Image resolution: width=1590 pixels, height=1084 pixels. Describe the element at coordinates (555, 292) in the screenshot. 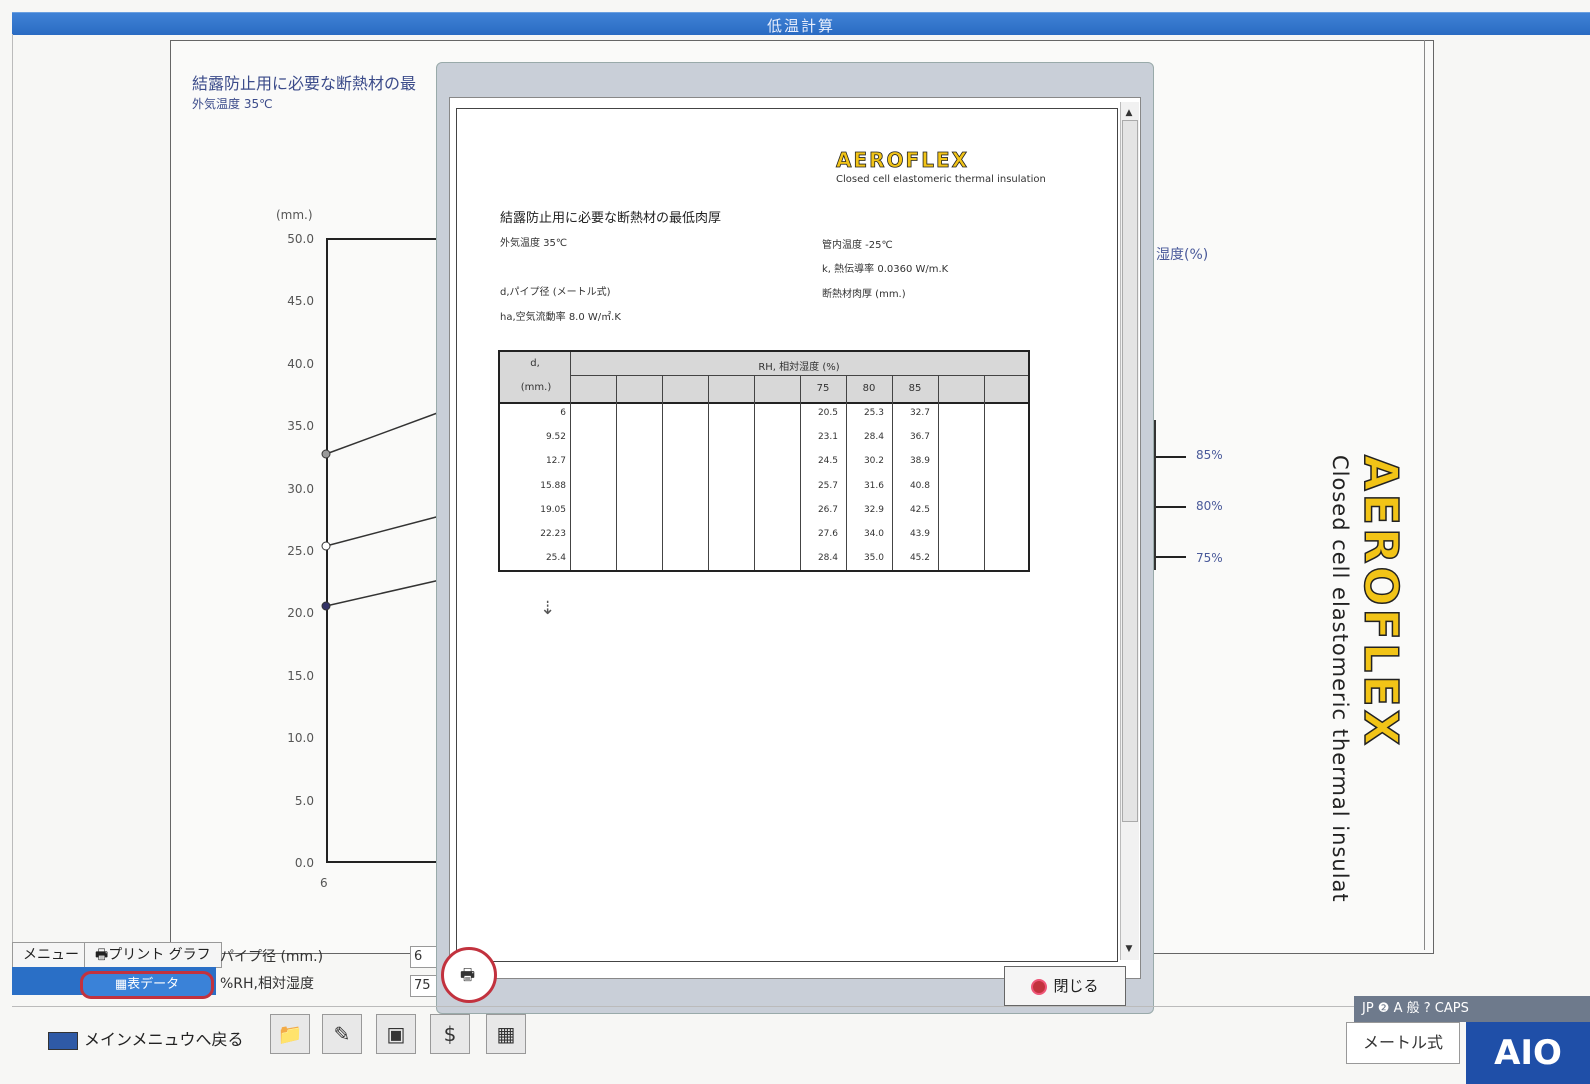

I see `doc-pipe-dia: d,パイプ径 (メートル式)` at that location.